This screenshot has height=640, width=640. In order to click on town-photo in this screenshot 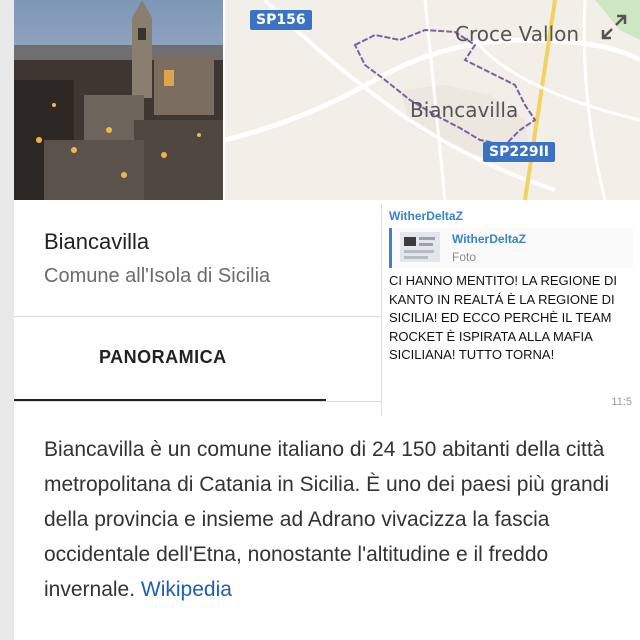, I will do `click(118, 100)`.